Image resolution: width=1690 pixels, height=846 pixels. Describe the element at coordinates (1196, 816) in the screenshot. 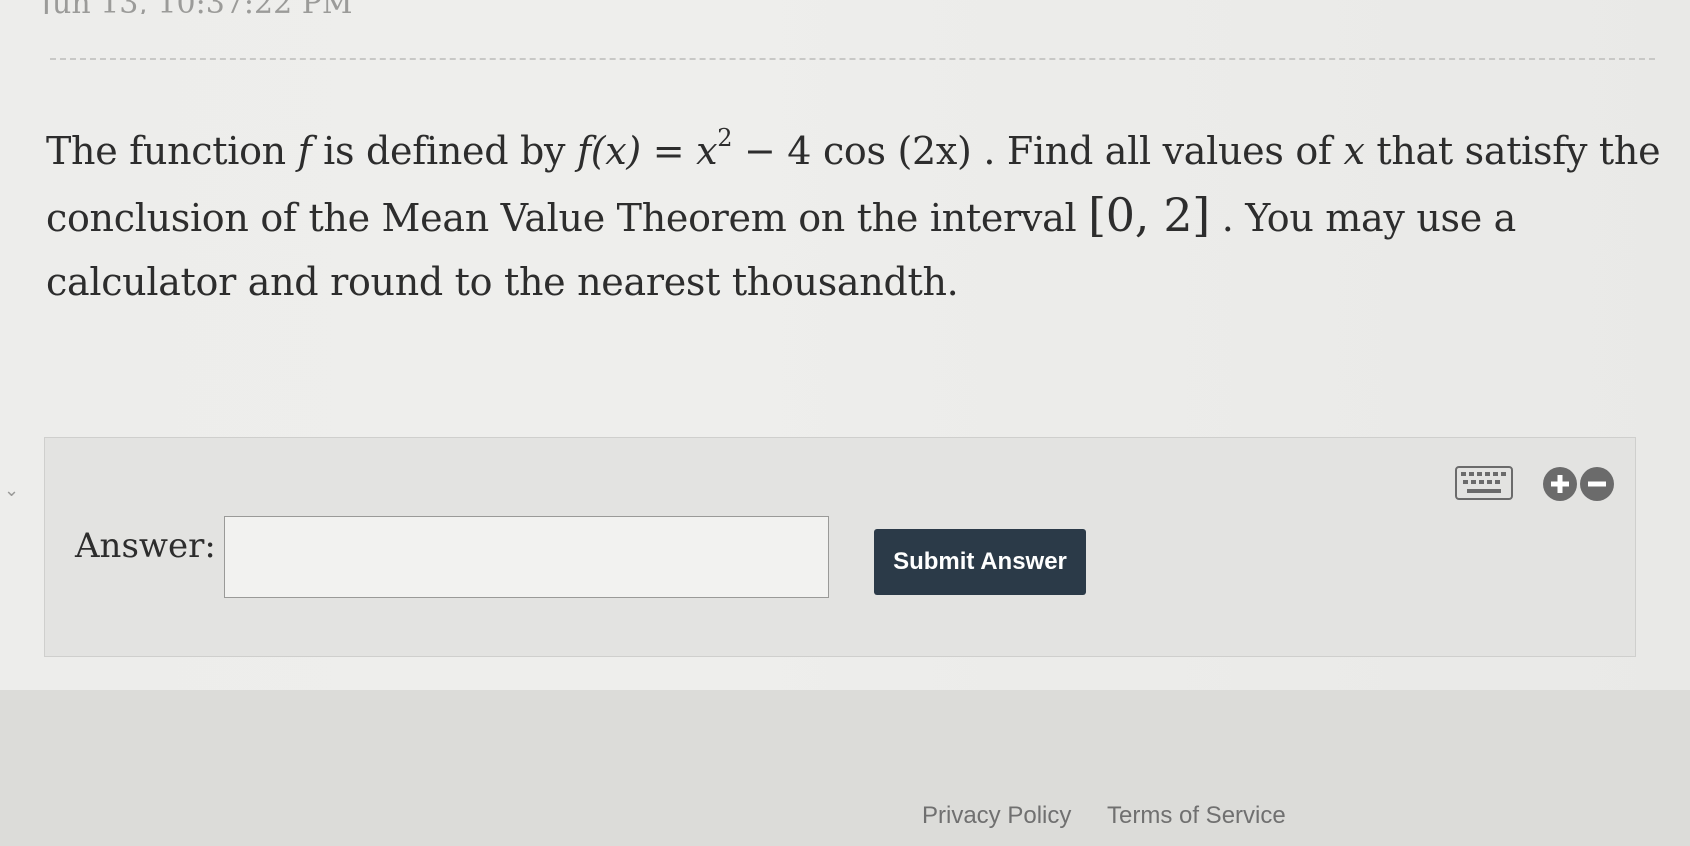

I see `terms-of-service-link: Terms of Service` at that location.